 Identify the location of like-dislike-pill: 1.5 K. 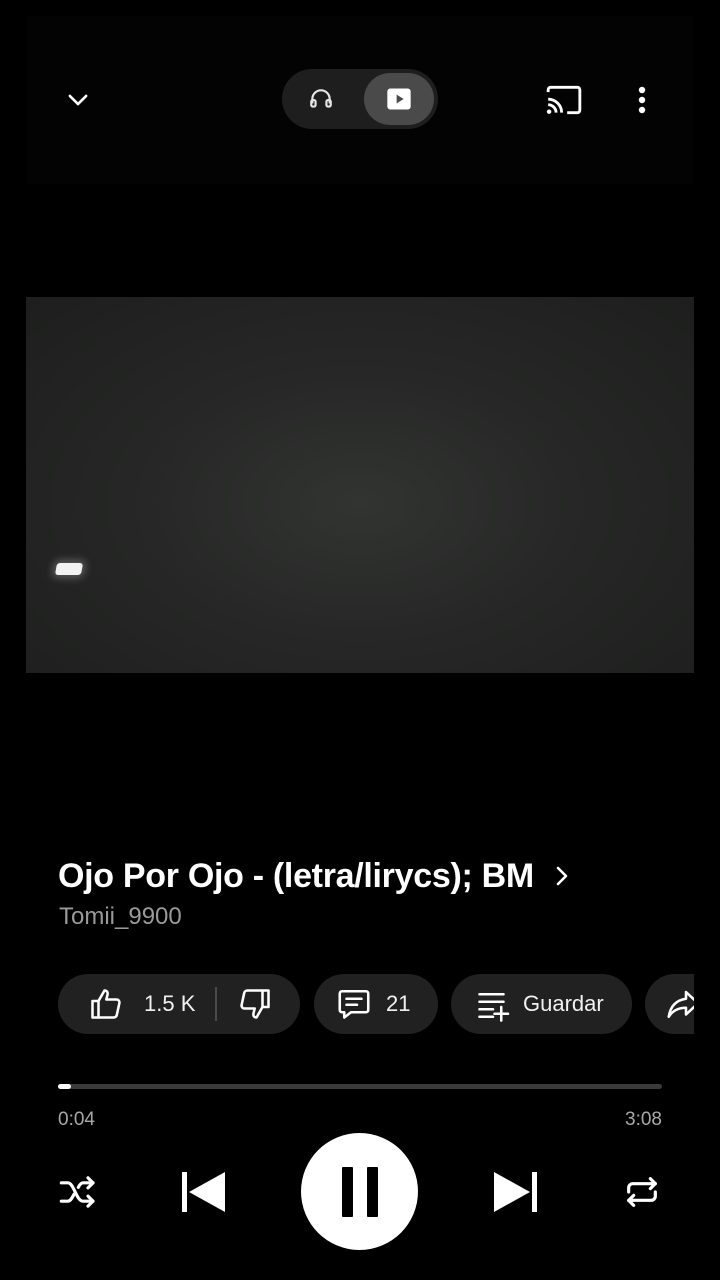
(179, 1004).